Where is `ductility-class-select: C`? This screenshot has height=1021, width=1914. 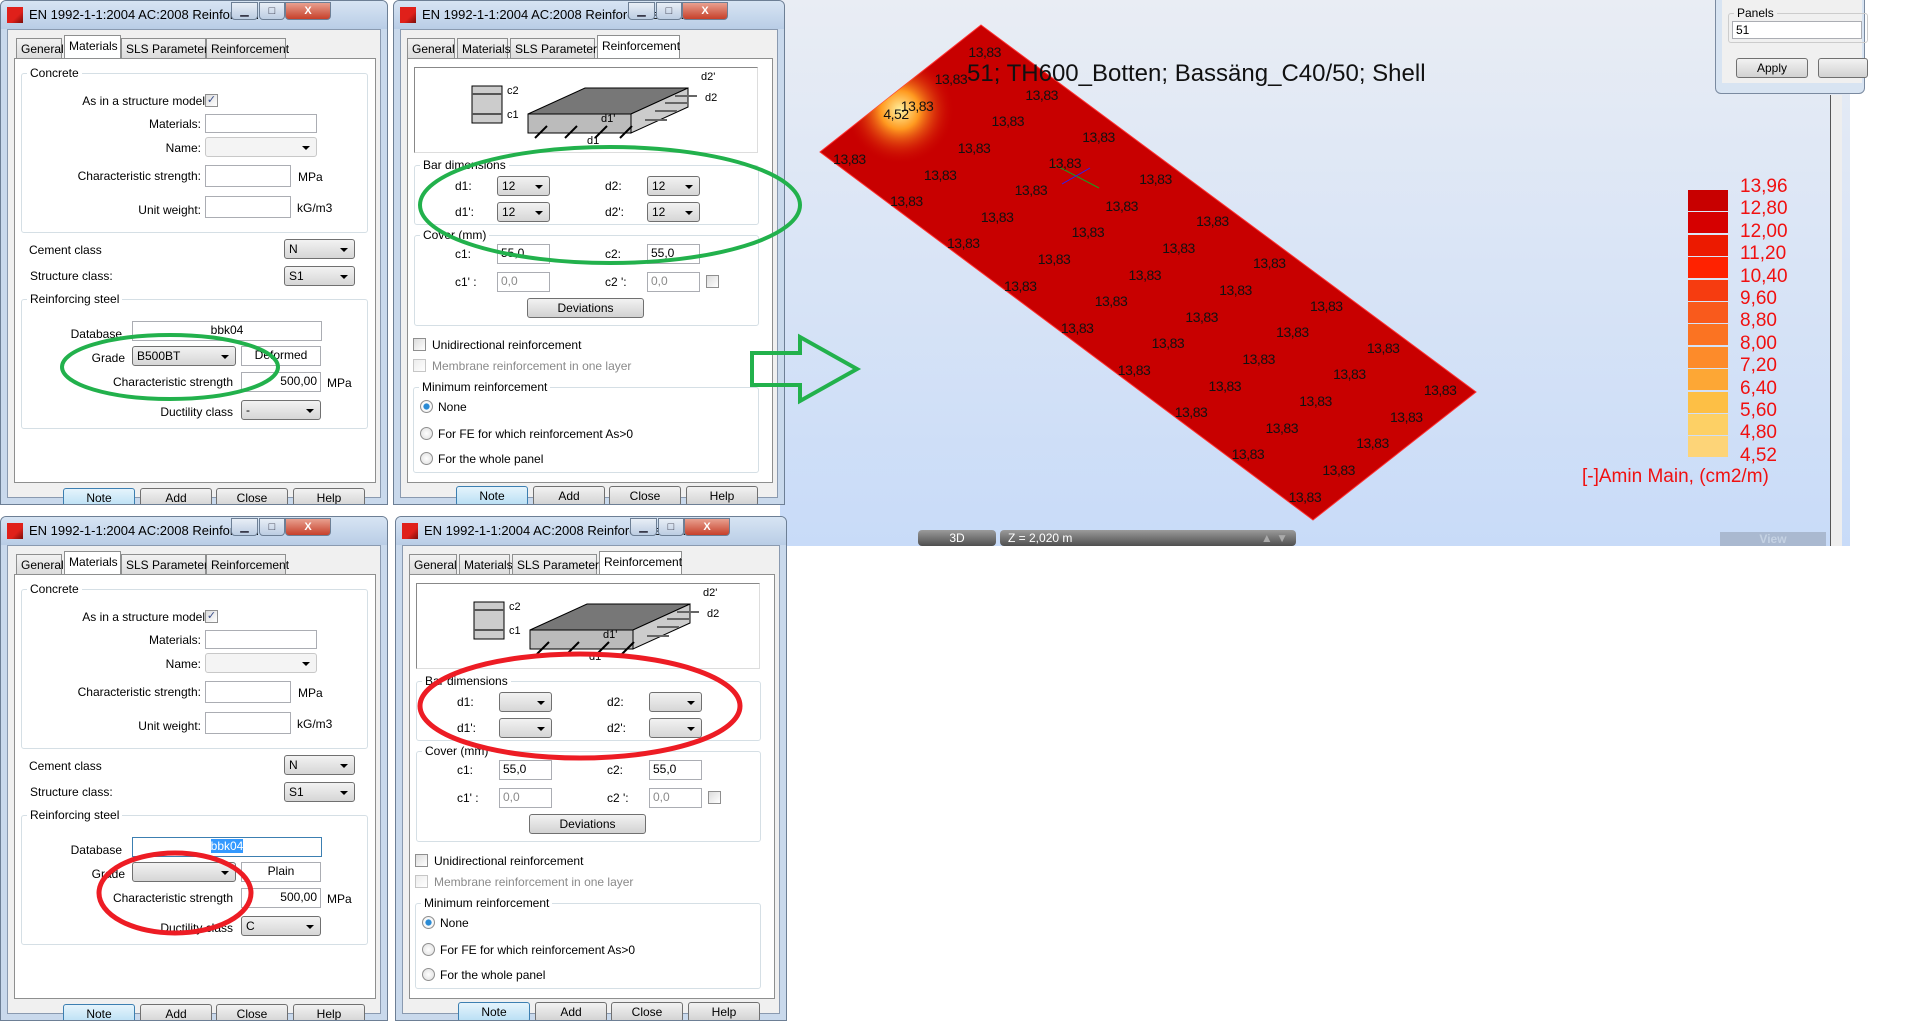 ductility-class-select: C is located at coordinates (281, 926).